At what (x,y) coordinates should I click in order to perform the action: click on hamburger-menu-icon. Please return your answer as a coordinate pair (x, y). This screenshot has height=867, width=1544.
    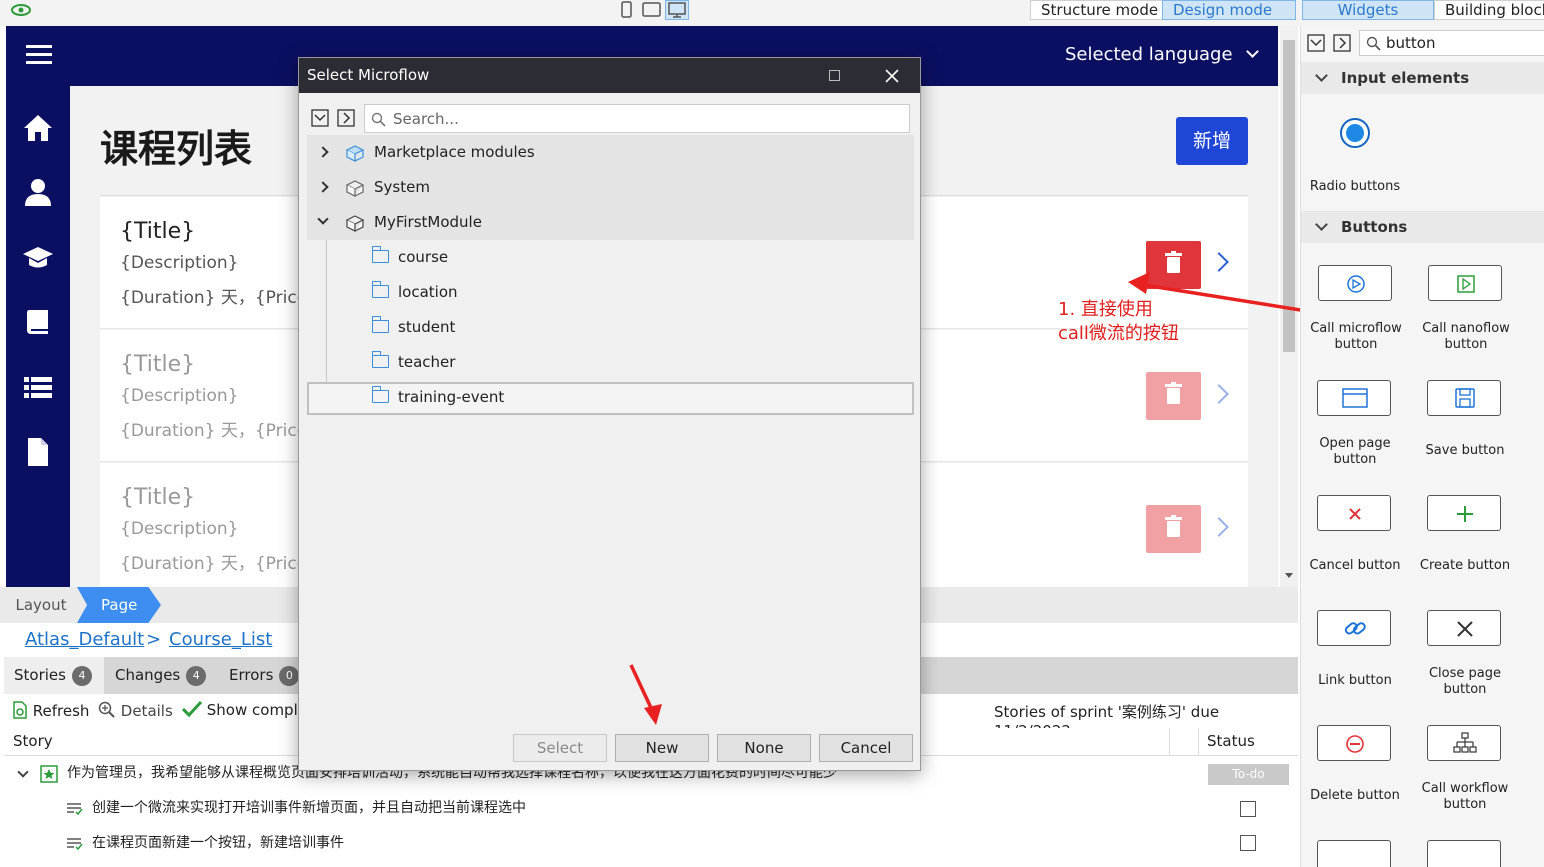
    Looking at the image, I should click on (39, 55).